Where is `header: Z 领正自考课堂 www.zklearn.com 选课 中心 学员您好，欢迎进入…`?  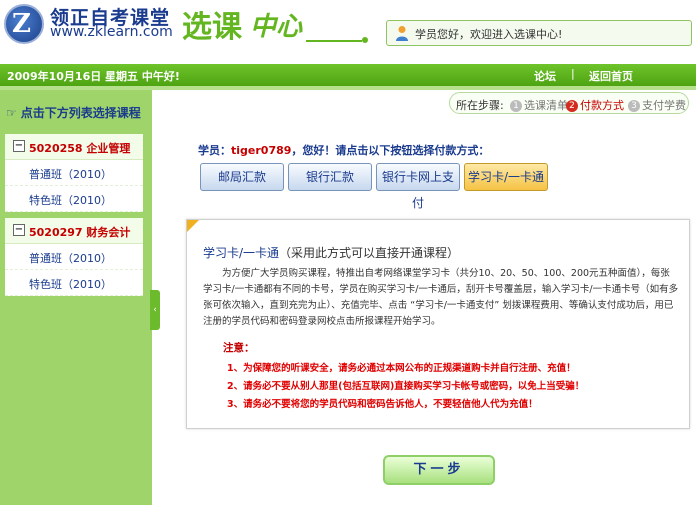 header: Z 领正自考课堂 www.zklearn.com 选课 中心 学员您好，欢迎进入… is located at coordinates (348, 32).